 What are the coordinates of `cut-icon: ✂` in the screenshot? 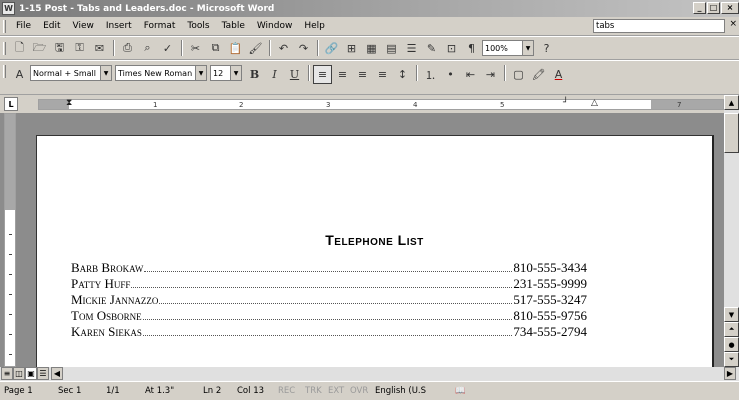 It's located at (195, 48).